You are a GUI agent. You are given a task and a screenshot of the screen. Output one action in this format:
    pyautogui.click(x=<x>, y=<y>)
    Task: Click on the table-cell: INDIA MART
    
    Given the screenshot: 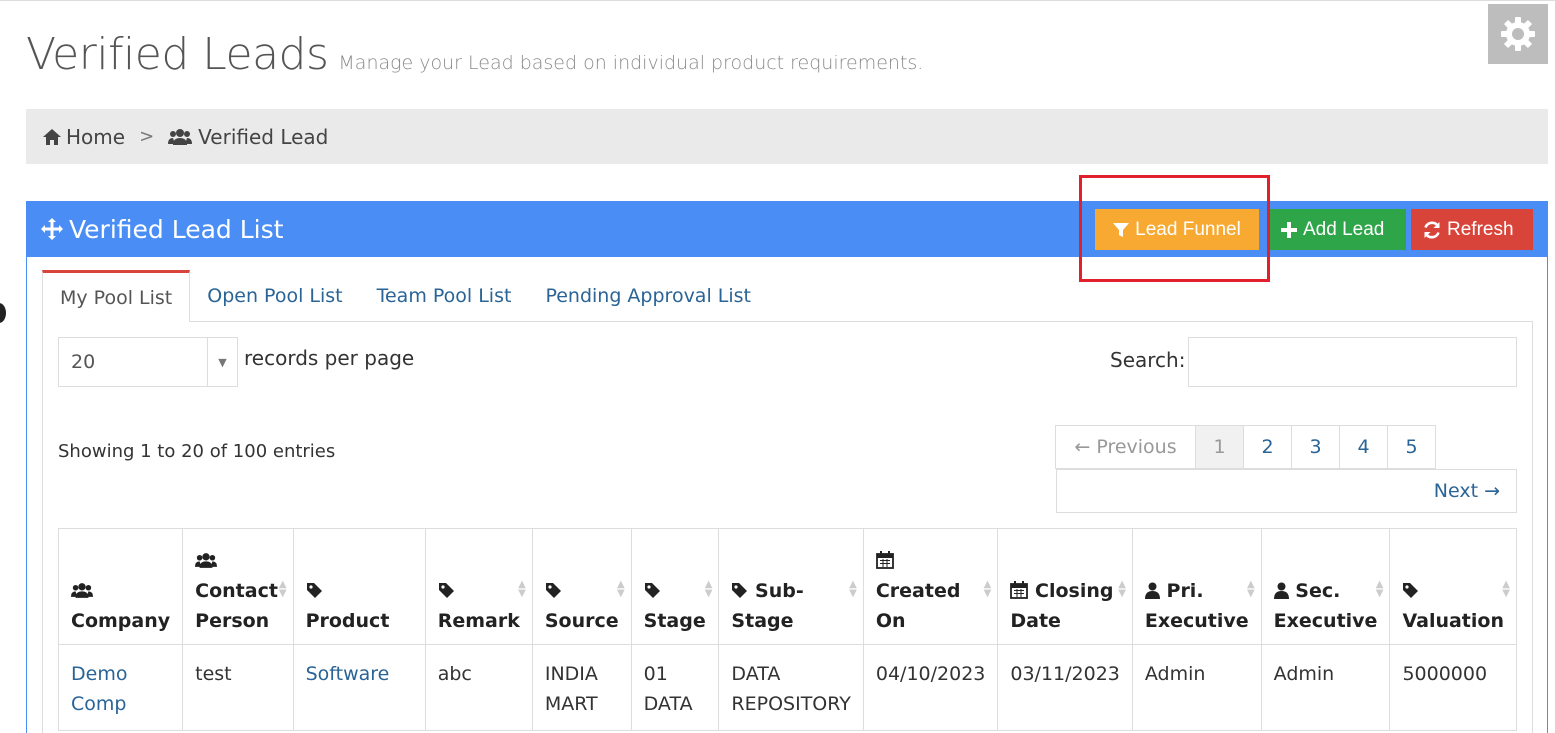 What is the action you would take?
    pyautogui.click(x=581, y=687)
    